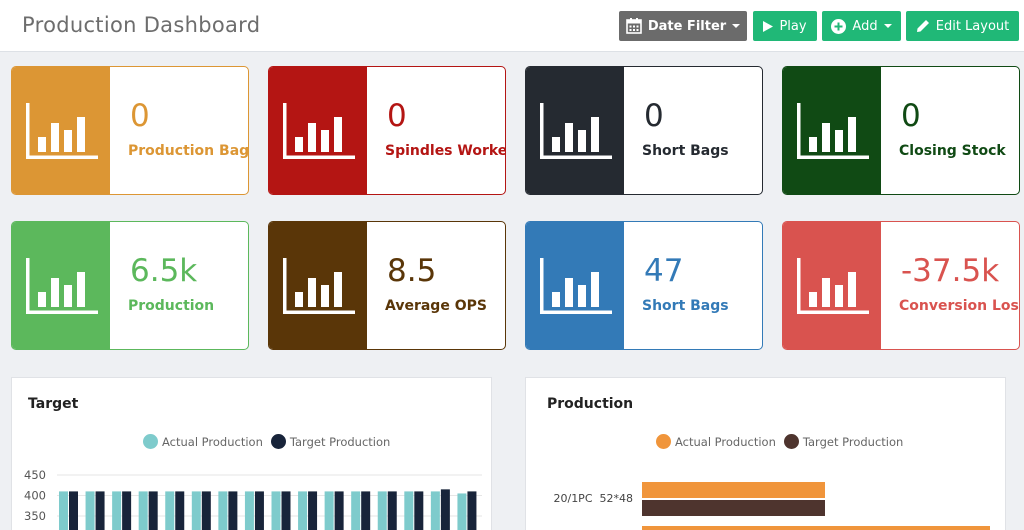 Image resolution: width=1024 pixels, height=530 pixels. I want to click on stat-card: 0 Closing Stock, so click(901, 130).